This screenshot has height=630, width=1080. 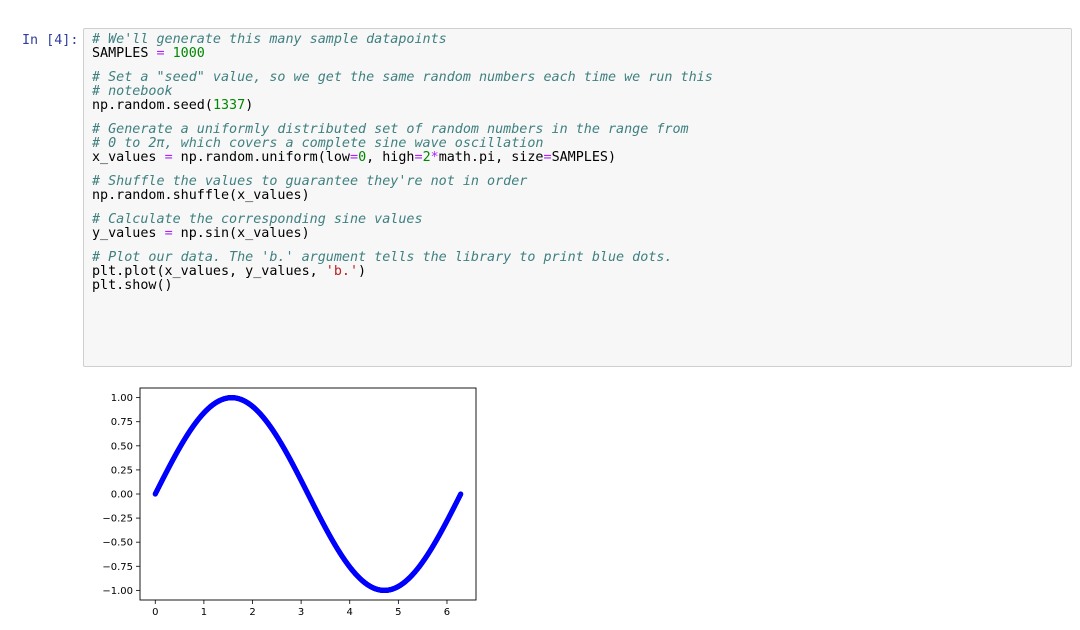 I want to click on code-token: *, so click(x=434, y=157).